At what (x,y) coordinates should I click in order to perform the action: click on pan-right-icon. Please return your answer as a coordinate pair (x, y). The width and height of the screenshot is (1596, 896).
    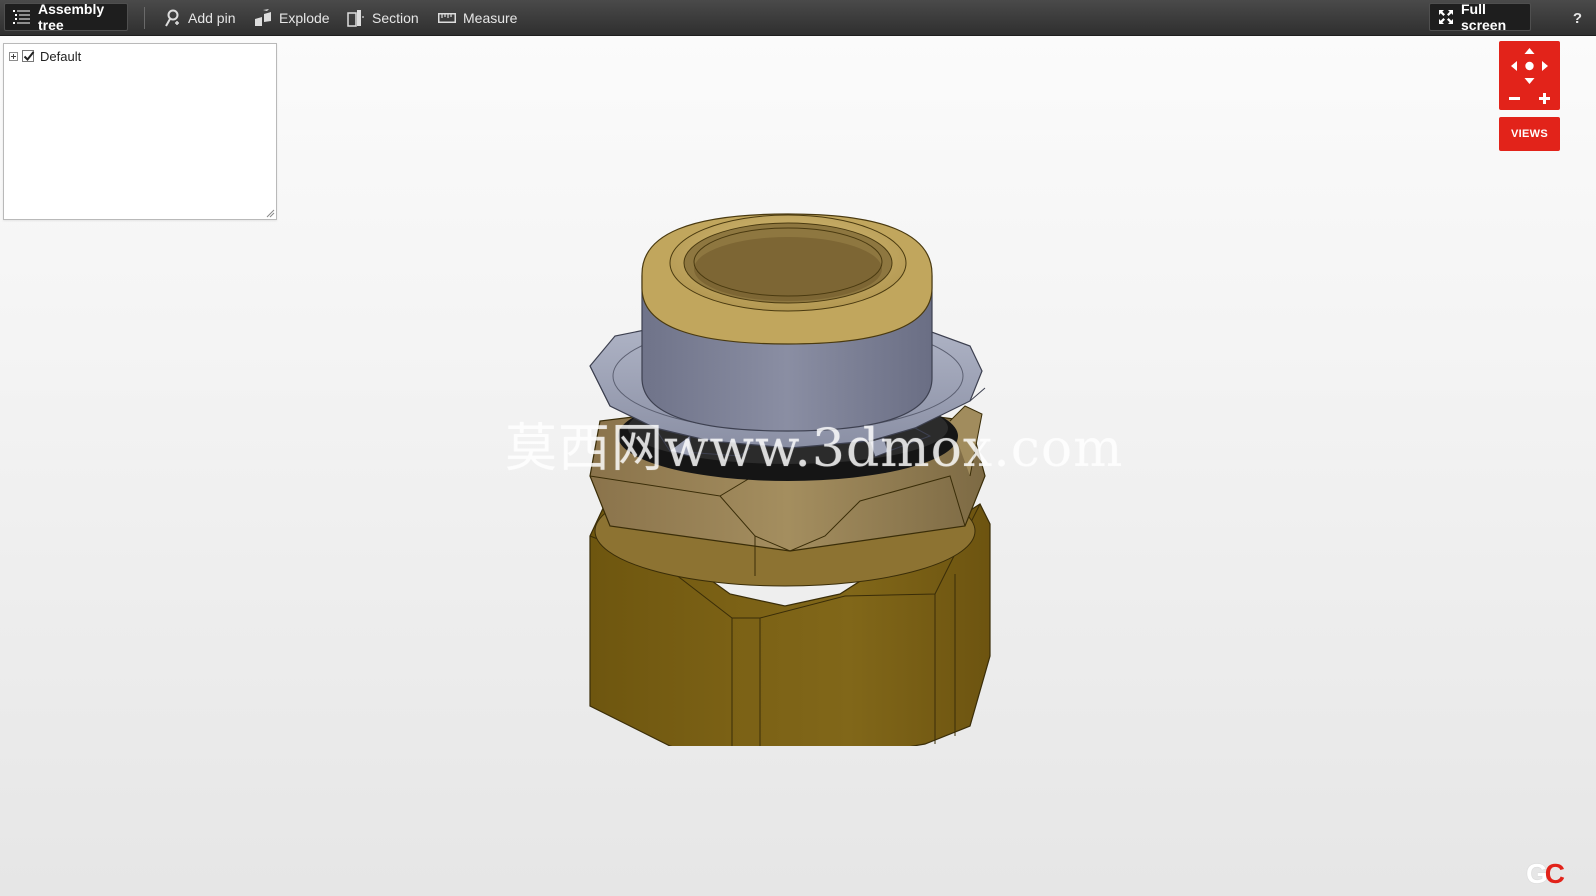
    Looking at the image, I should click on (1545, 66).